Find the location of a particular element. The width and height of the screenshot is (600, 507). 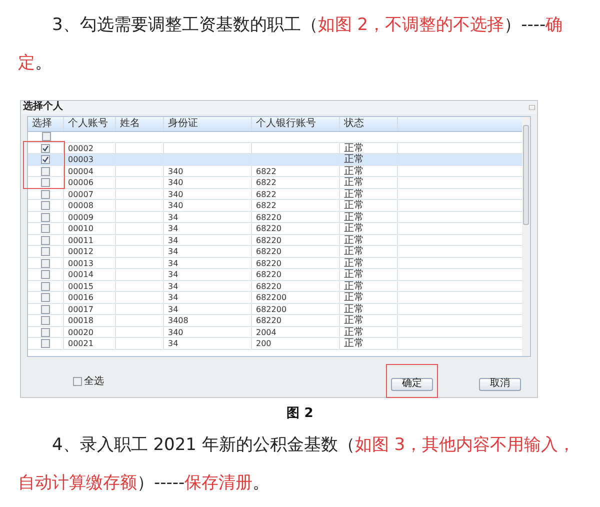

table-cell: 00008 is located at coordinates (90, 206).